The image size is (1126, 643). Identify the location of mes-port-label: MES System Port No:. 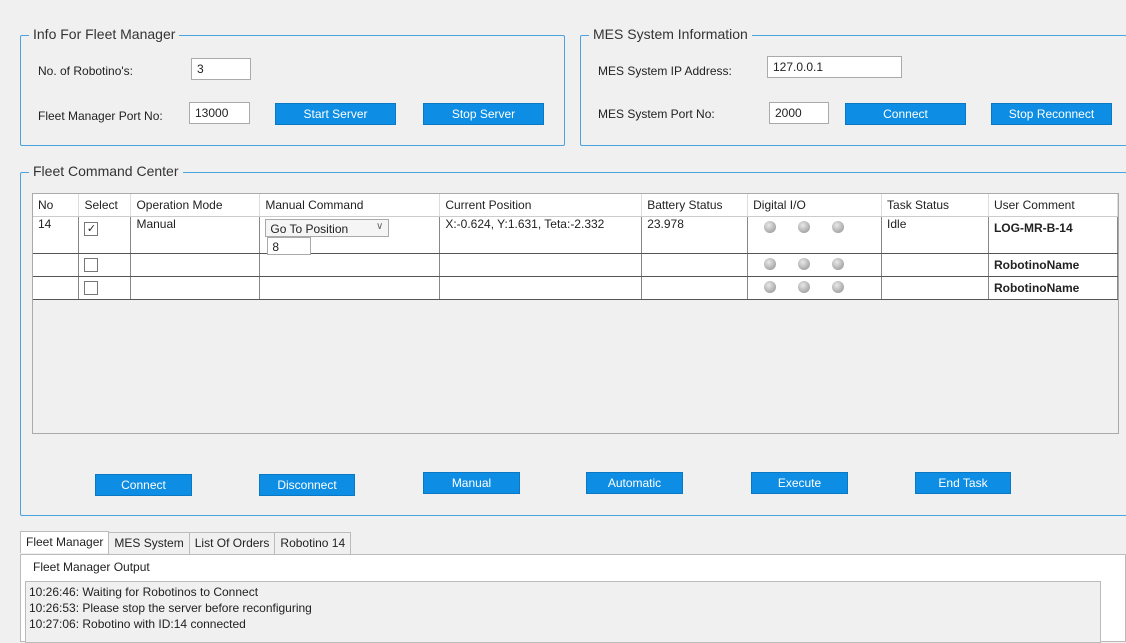
(656, 114).